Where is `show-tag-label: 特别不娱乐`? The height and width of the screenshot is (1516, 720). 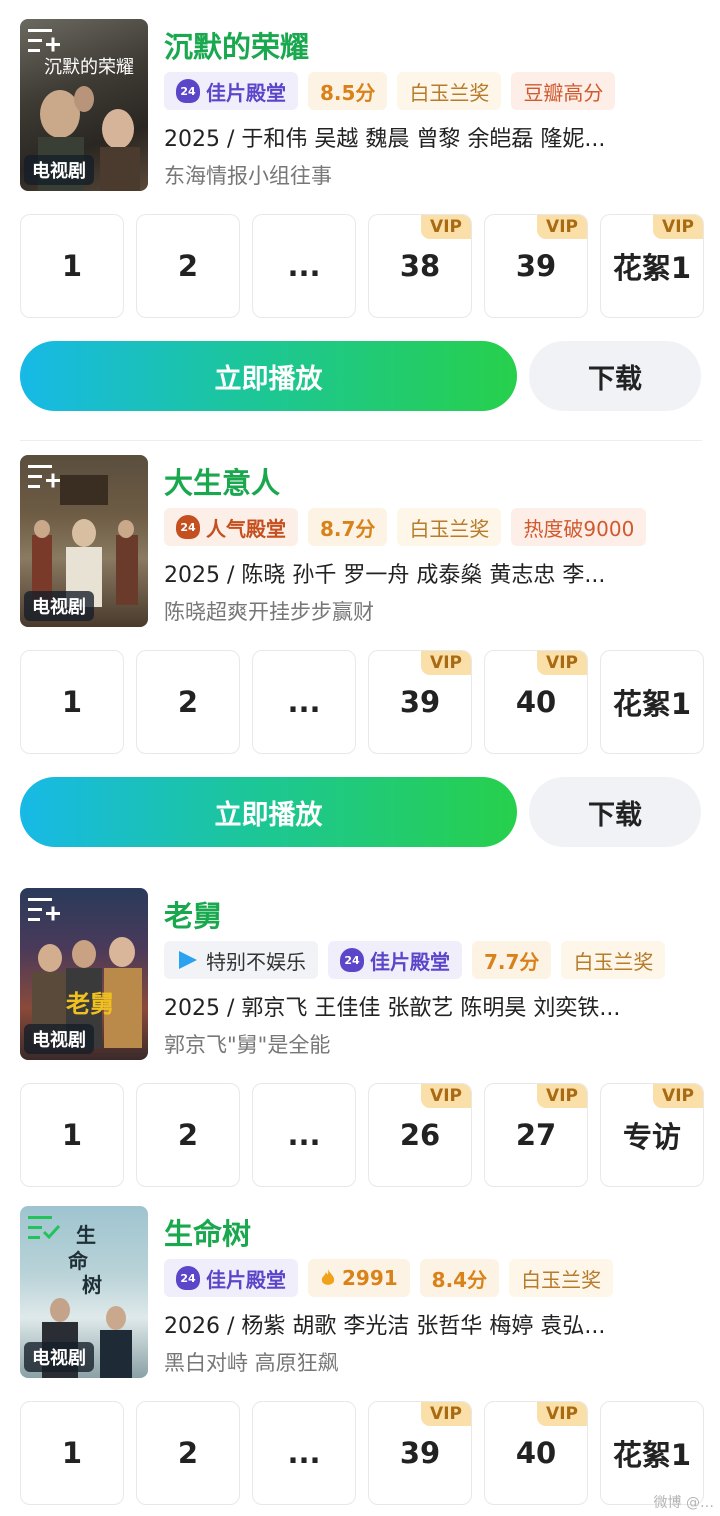 show-tag-label: 特别不娱乐 is located at coordinates (256, 961).